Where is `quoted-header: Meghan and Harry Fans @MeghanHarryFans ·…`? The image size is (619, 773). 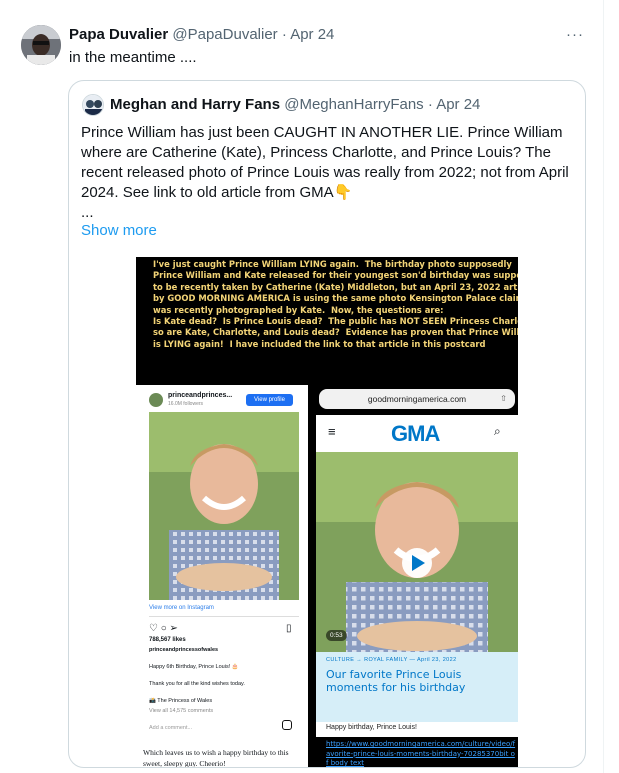
quoted-header: Meghan and Harry Fans @MeghanHarryFans ·… is located at coordinates (295, 104).